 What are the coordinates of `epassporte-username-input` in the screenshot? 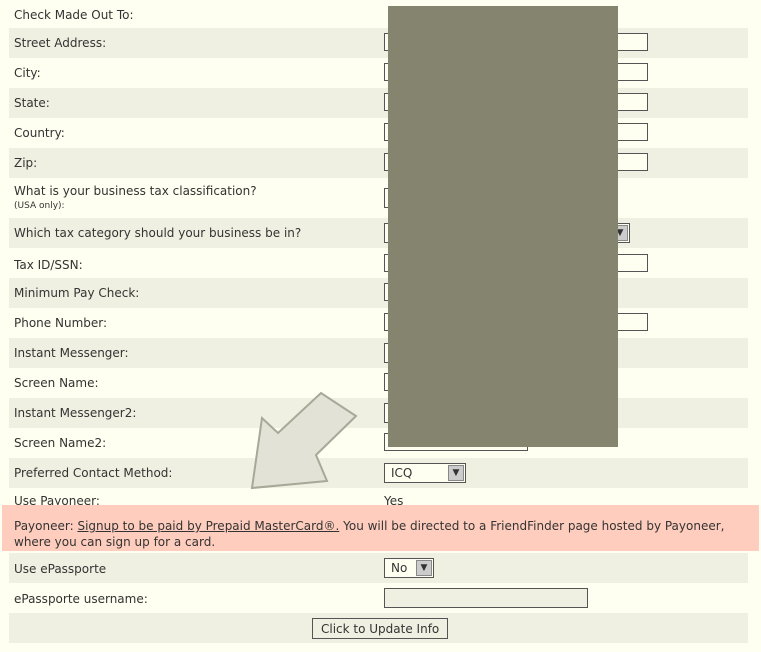 It's located at (486, 598).